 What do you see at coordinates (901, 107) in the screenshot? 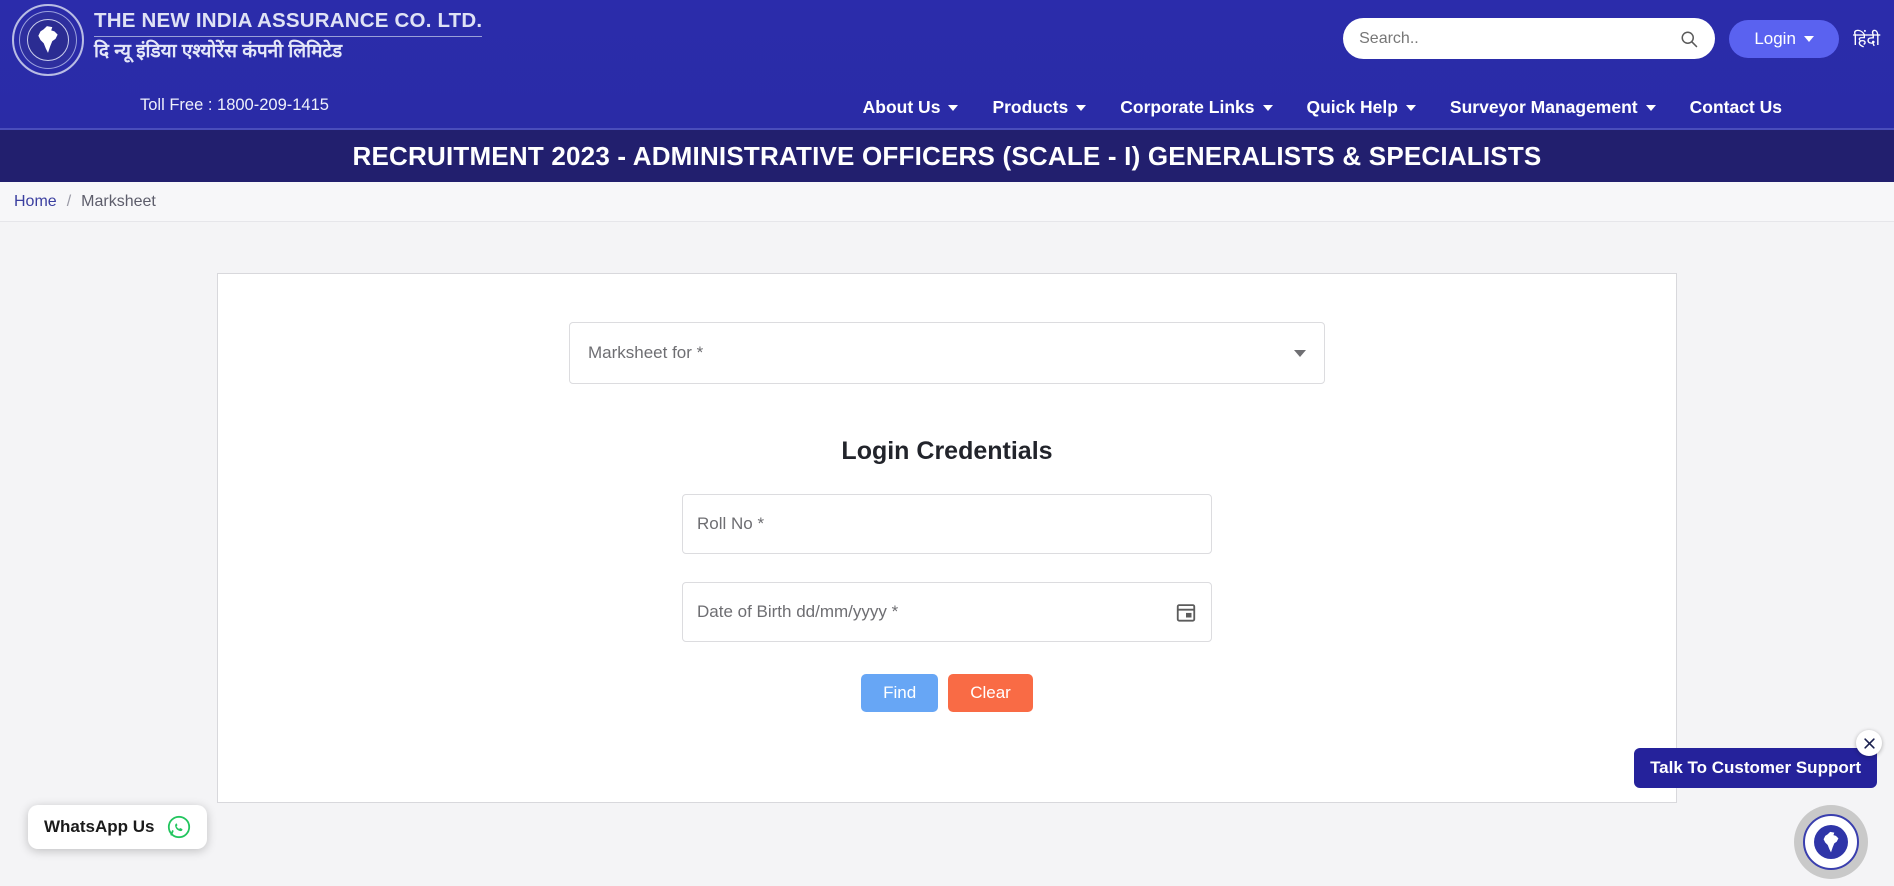
I see `nav-label-about-us: About Us` at bounding box center [901, 107].